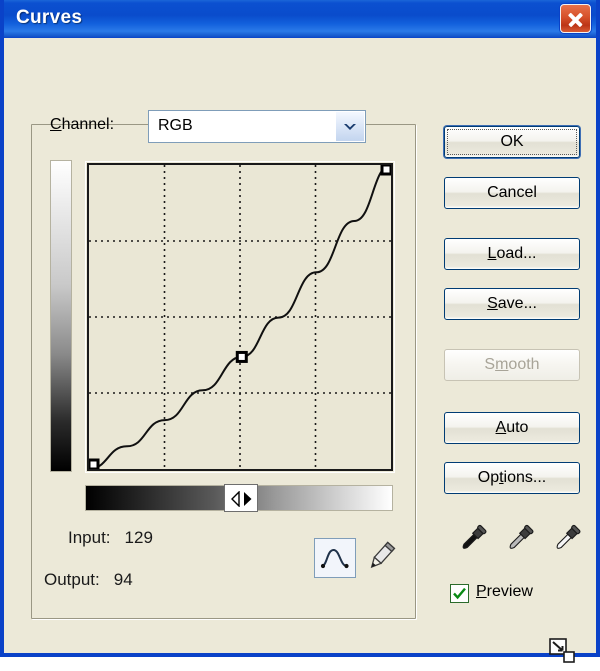 Image resolution: width=600 pixels, height=671 pixels. I want to click on auto-accel: A, so click(501, 427).